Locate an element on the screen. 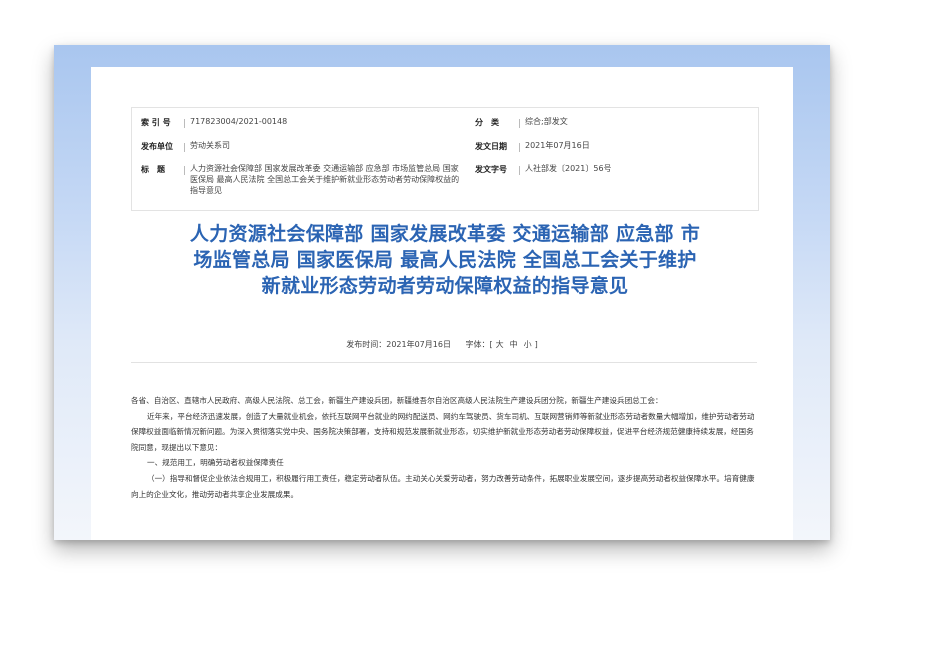 The width and height of the screenshot is (927, 653). title-line: 场监管总局 国家医保局 最高人民法院 全国总工会关于维护 is located at coordinates (445, 260).